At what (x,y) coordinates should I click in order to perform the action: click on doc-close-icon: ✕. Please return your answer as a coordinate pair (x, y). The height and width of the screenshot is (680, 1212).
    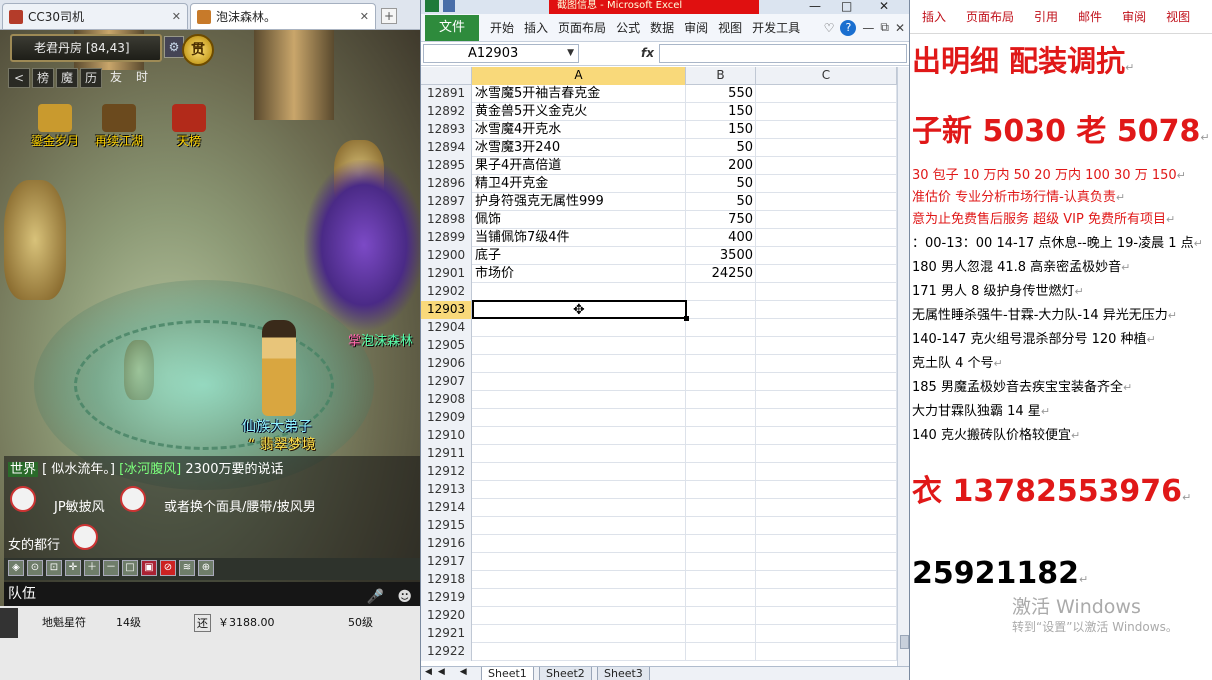
    Looking at the image, I should click on (900, 28).